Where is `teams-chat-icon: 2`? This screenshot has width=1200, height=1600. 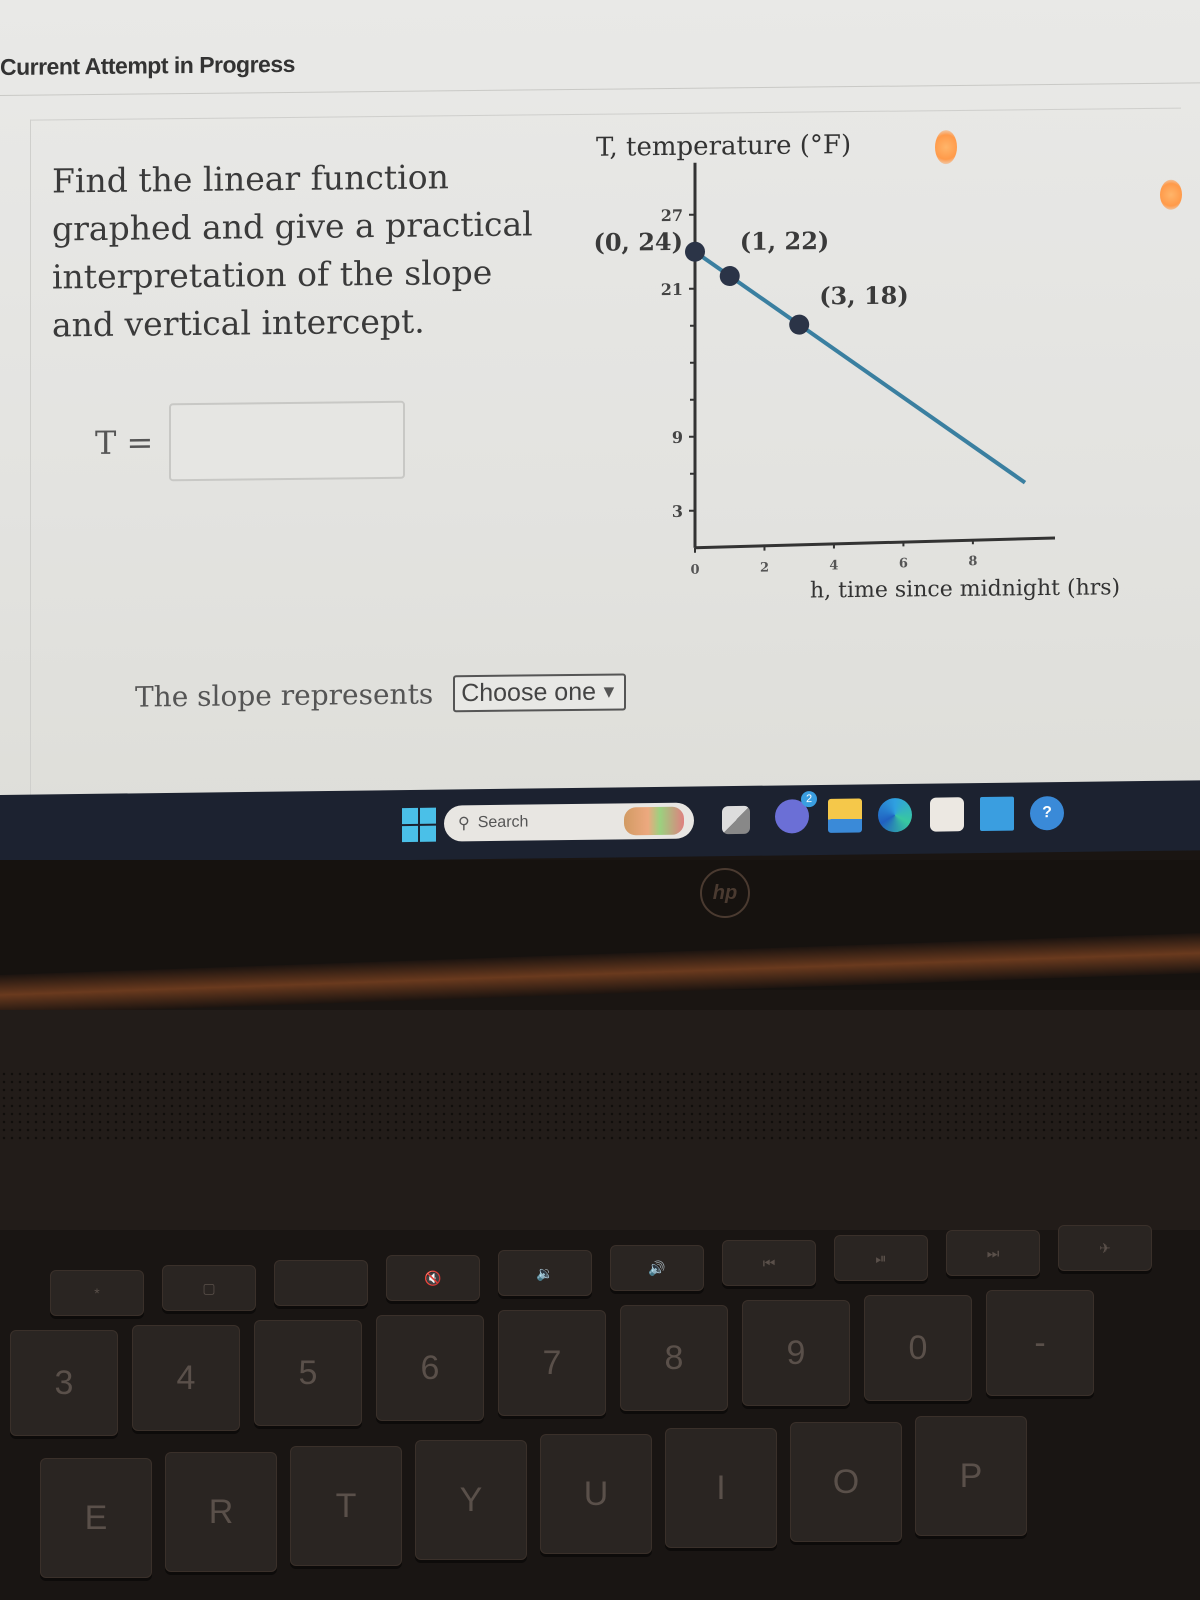 teams-chat-icon: 2 is located at coordinates (796, 812).